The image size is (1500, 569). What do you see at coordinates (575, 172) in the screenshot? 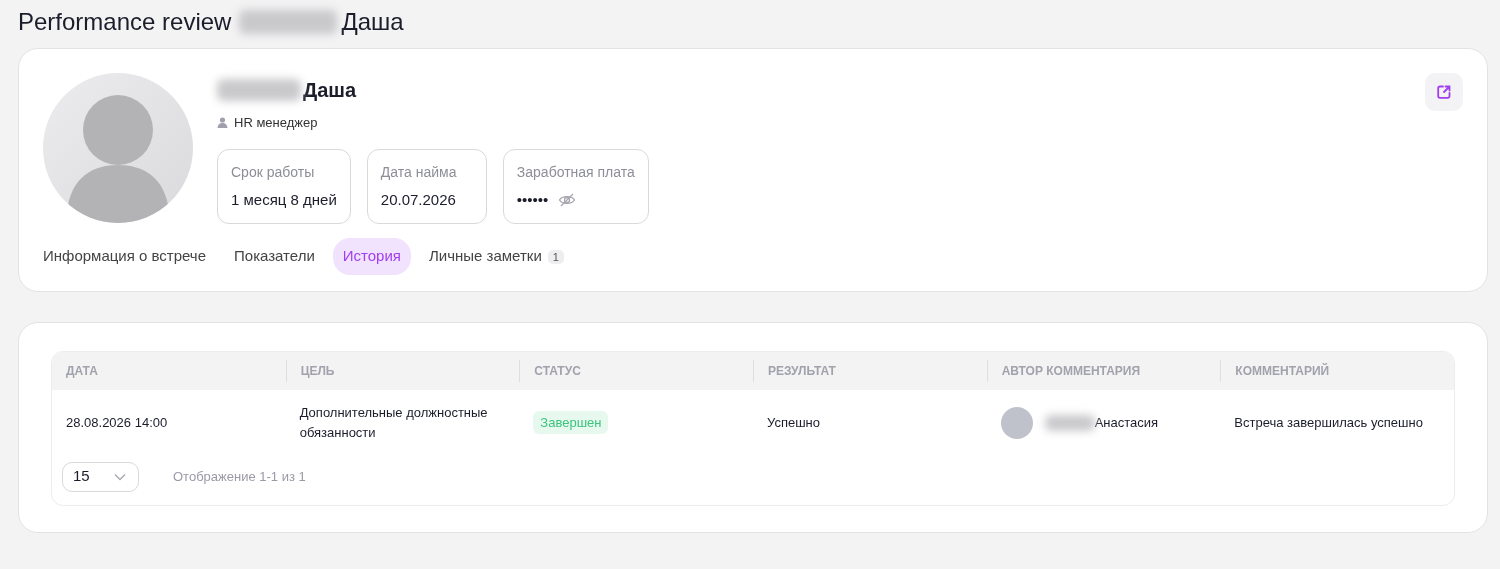
I see `stat-label: Заработная плата` at bounding box center [575, 172].